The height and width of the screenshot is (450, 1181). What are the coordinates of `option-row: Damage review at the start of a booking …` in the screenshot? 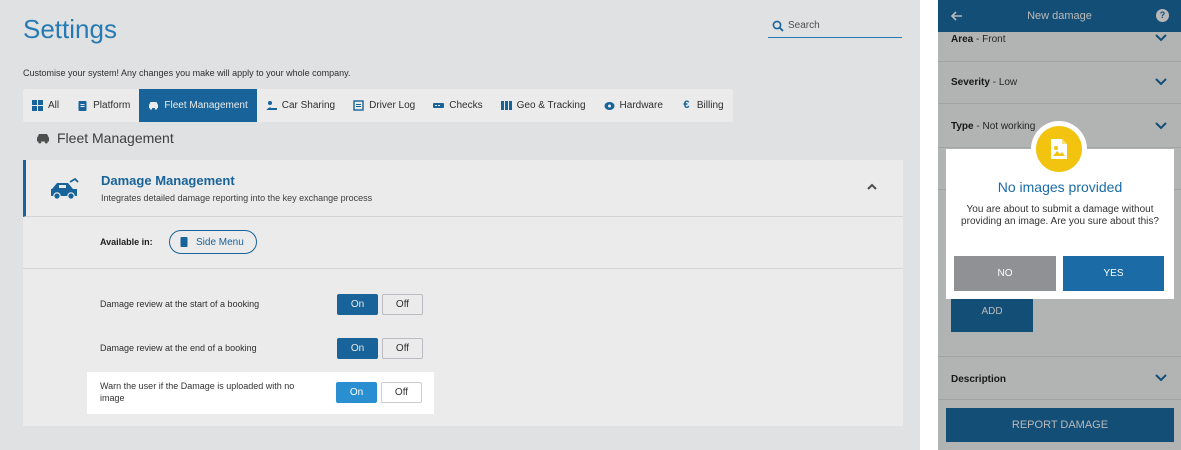 It's located at (463, 305).